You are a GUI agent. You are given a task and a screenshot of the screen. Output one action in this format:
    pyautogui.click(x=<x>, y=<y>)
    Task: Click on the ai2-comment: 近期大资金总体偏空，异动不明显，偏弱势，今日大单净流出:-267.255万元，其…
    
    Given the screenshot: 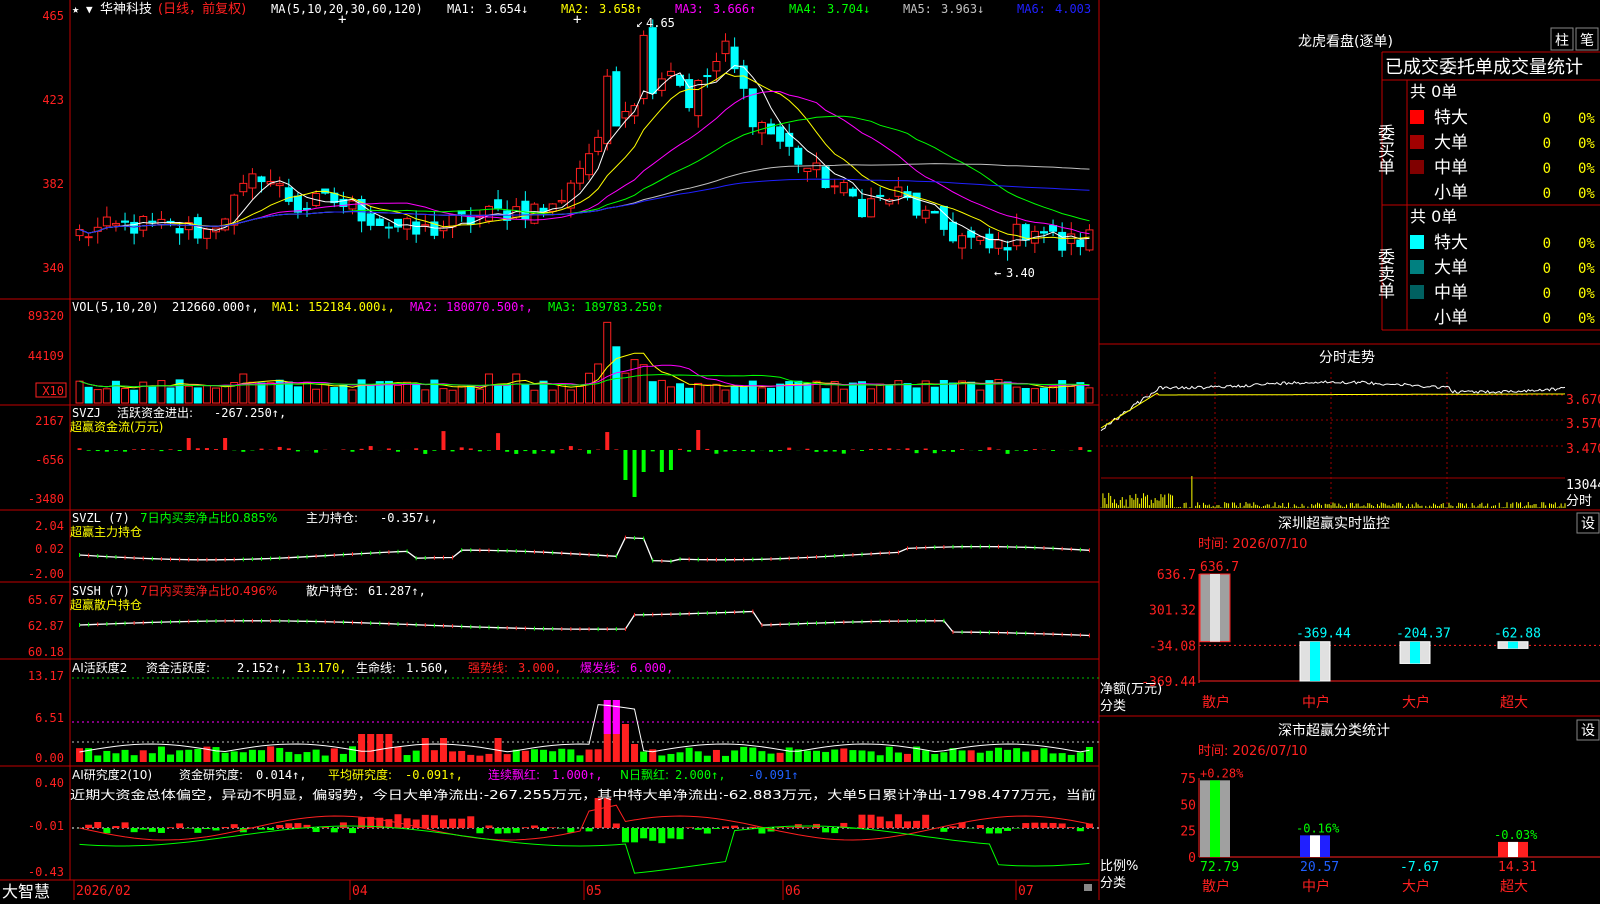 What is the action you would take?
    pyautogui.click(x=583, y=794)
    